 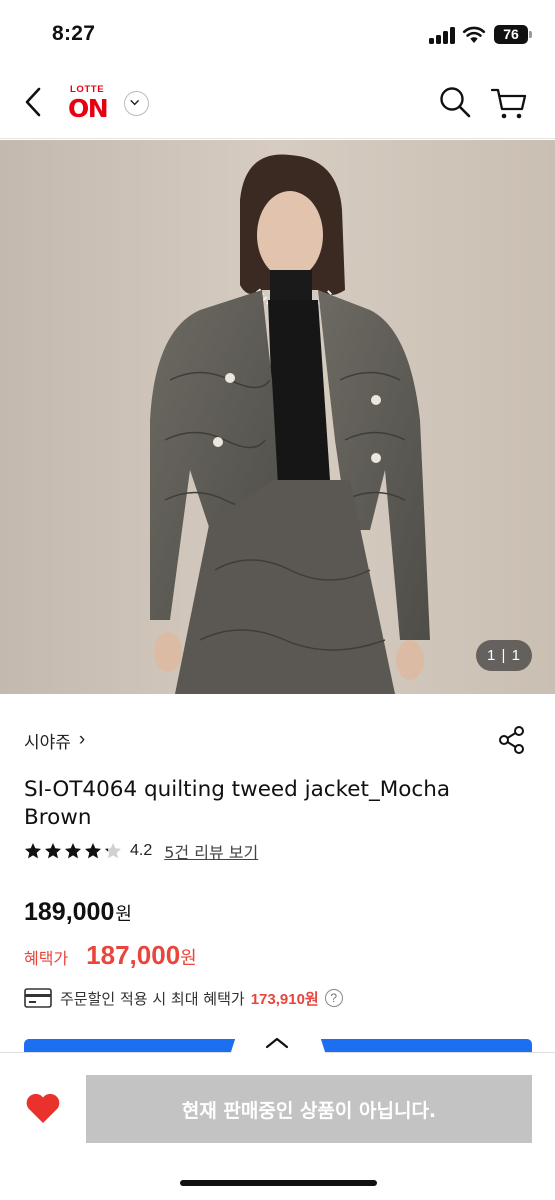 I want to click on benefit-label: 혜택가, so click(x=46, y=958).